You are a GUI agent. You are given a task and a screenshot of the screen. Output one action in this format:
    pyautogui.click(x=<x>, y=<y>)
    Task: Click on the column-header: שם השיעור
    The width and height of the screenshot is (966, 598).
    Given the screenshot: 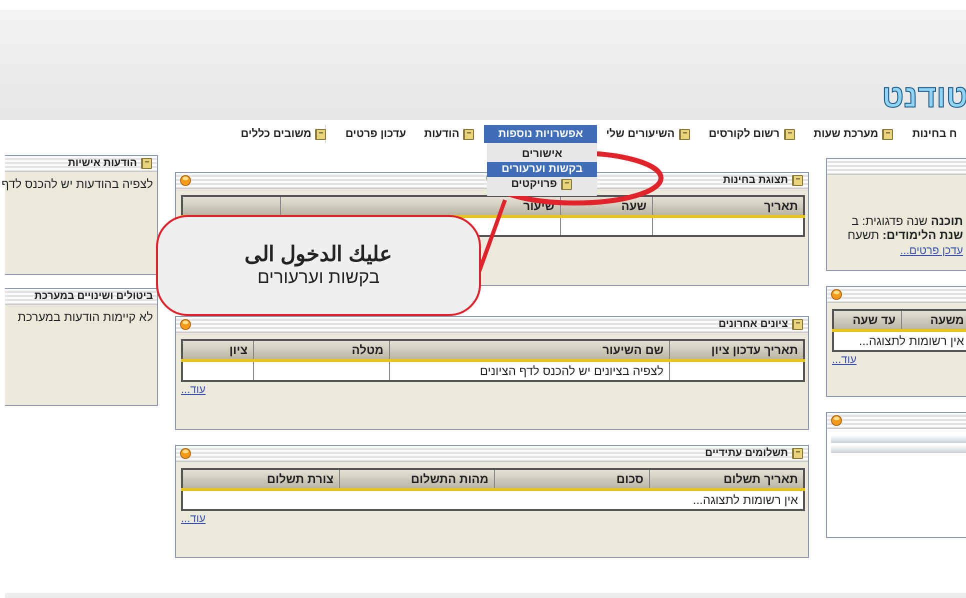 What is the action you would take?
    pyautogui.click(x=529, y=350)
    